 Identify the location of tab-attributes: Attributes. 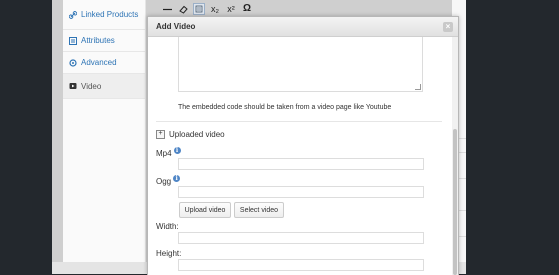
(104, 41).